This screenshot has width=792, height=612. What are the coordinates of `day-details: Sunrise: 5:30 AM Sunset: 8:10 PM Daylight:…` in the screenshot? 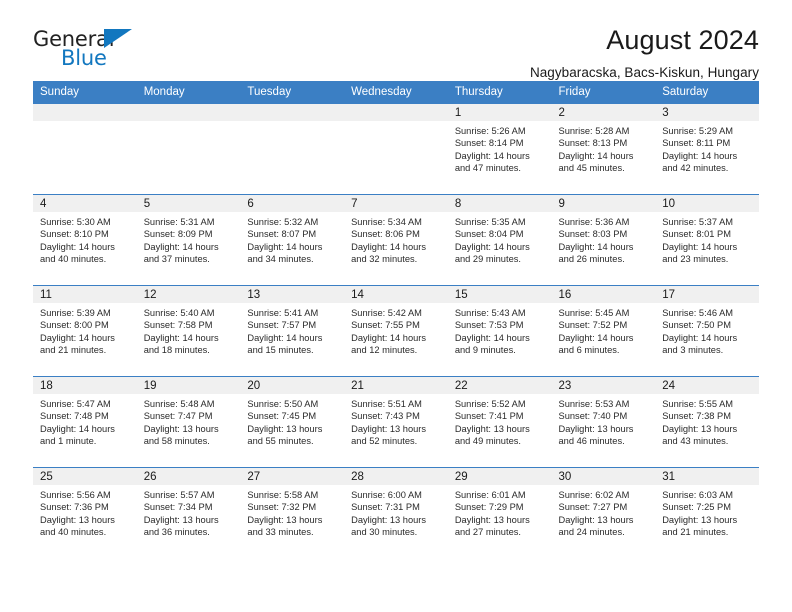 It's located at (85, 238).